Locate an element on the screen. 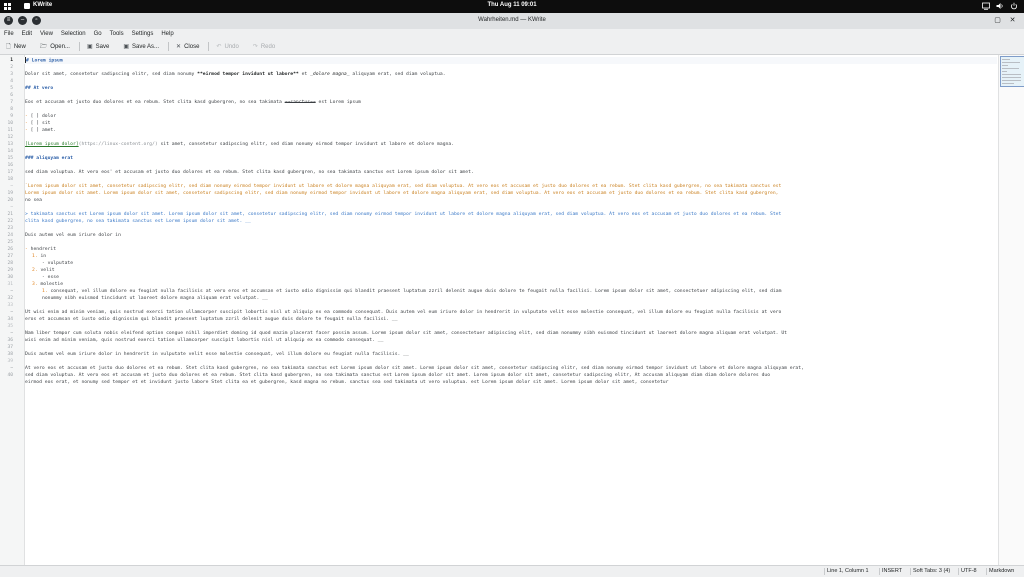 The width and height of the screenshot is (1024, 577). text-line: Duis autem vel eum iriure dolor in is located at coordinates (510, 235).